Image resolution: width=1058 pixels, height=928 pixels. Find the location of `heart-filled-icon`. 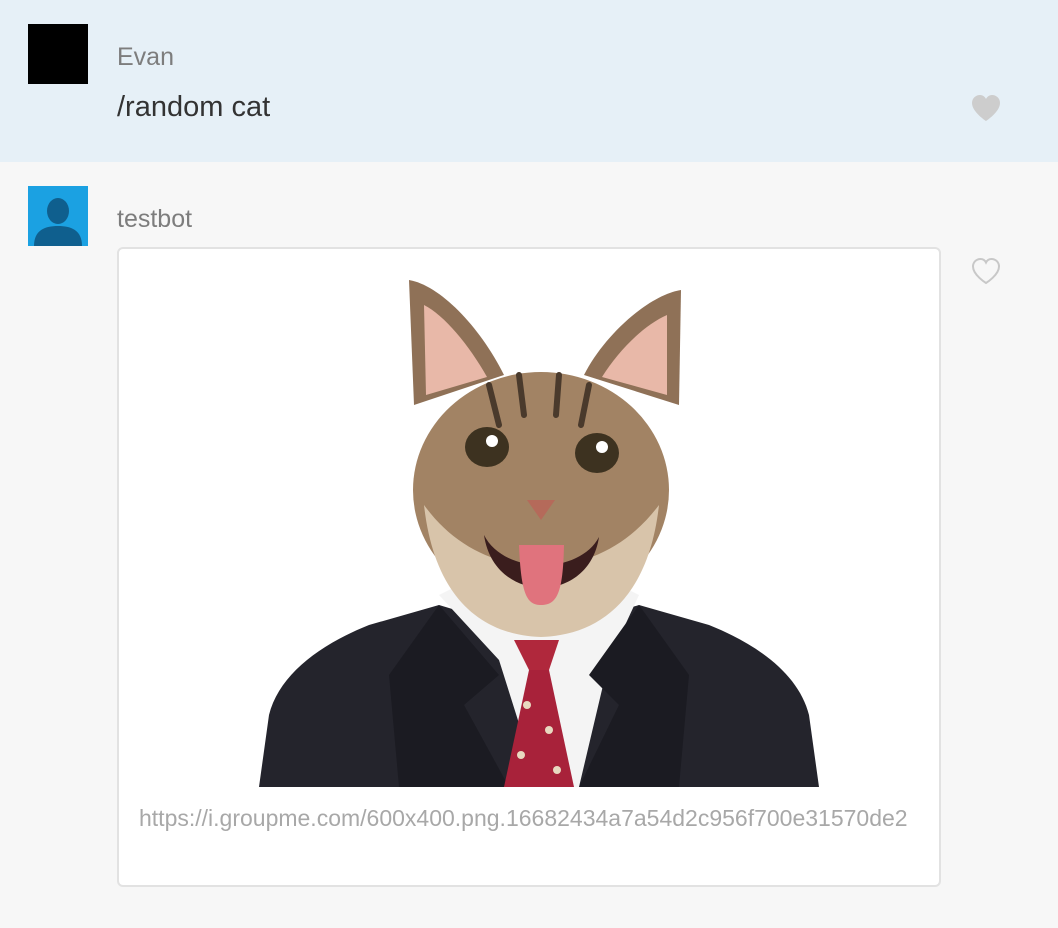

heart-filled-icon is located at coordinates (986, 108).